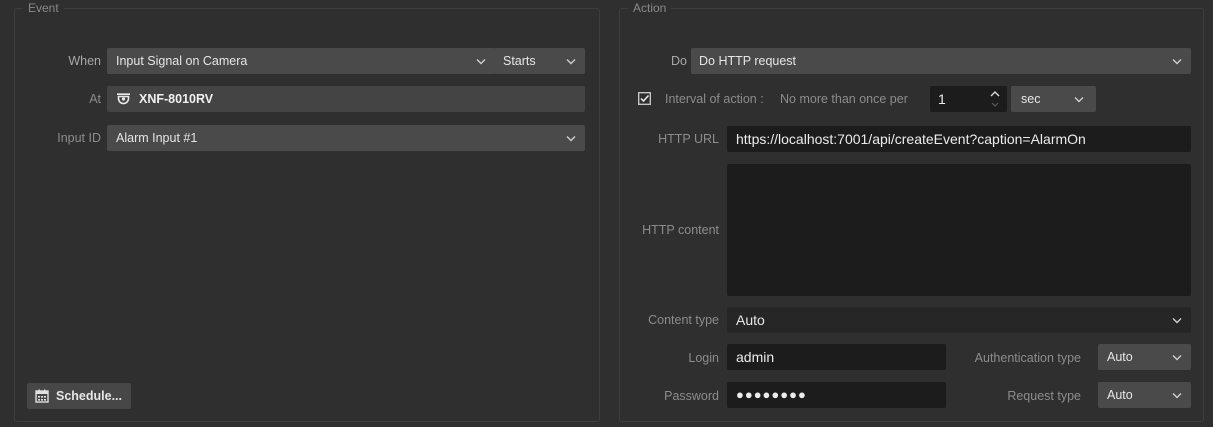  What do you see at coordinates (346, 99) in the screenshot?
I see `at-camera-field: XNF-8010RV` at bounding box center [346, 99].